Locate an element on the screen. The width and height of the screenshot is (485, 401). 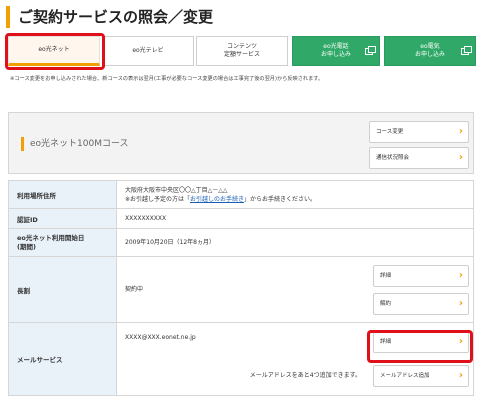
course-change-button: コース変更 › is located at coordinates (419, 132).